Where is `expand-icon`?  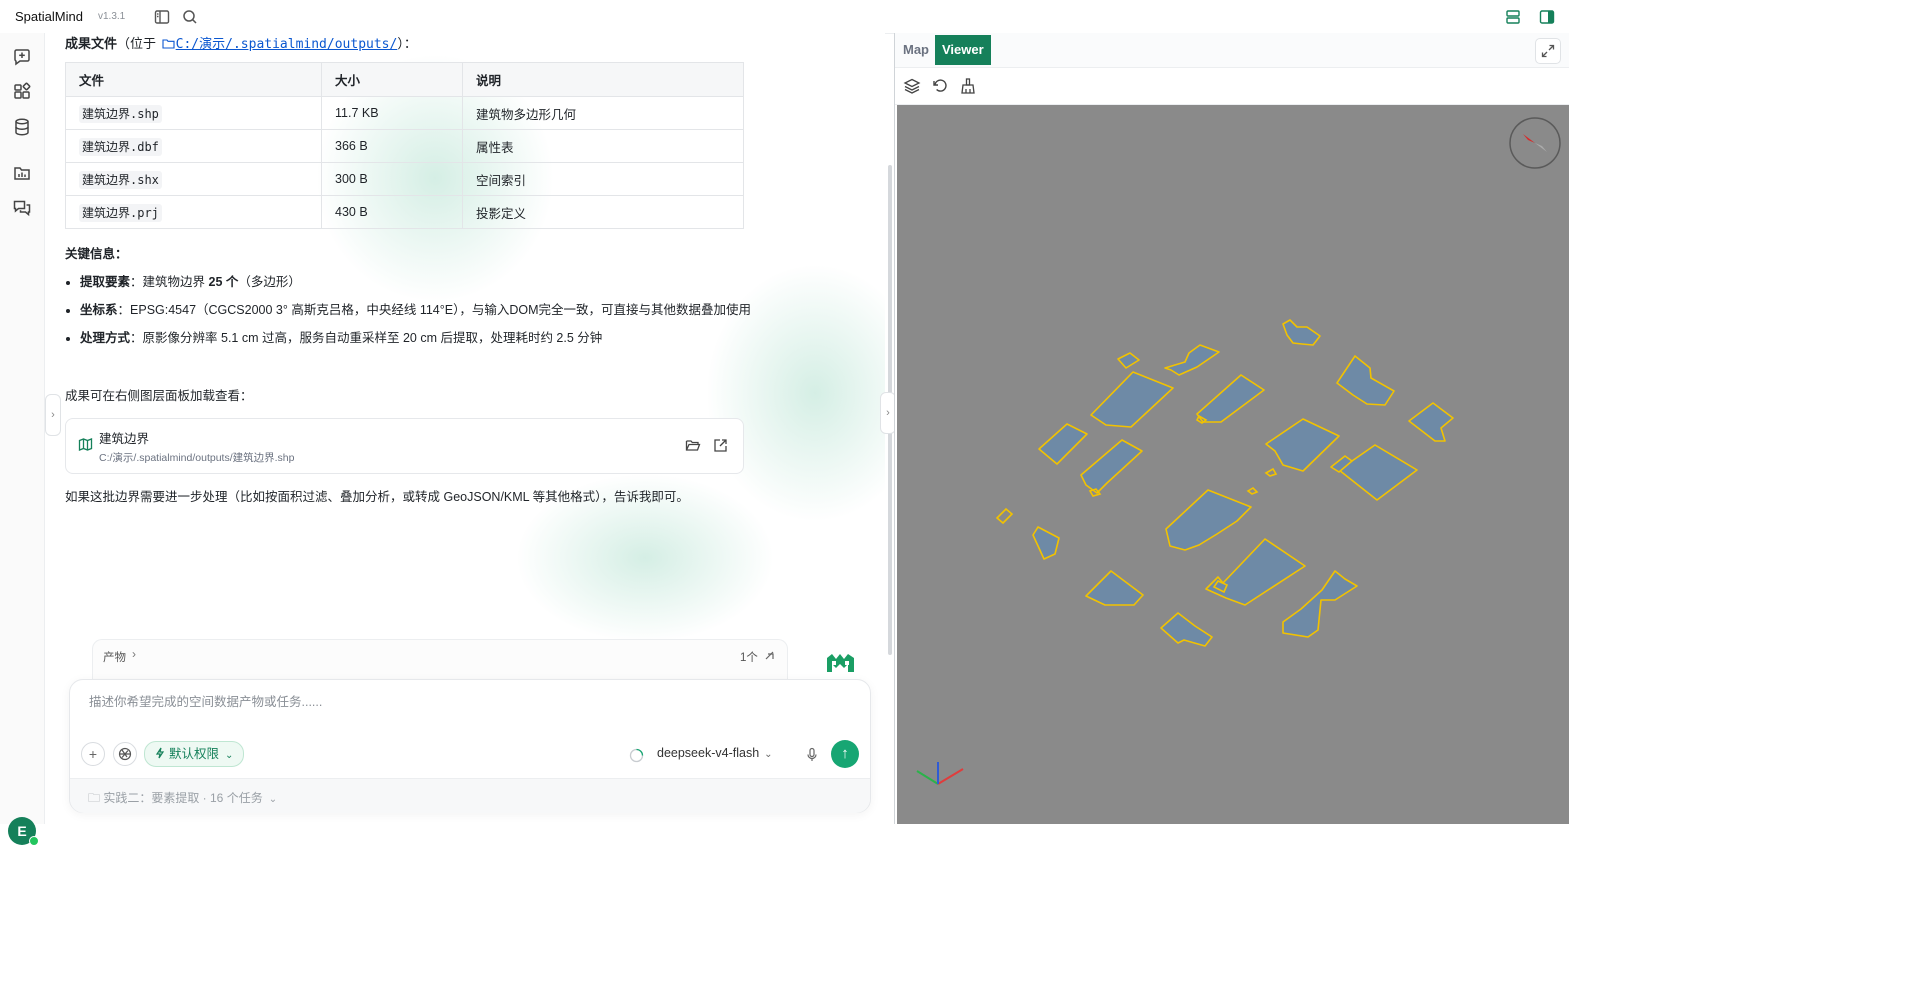
expand-icon is located at coordinates (1548, 51).